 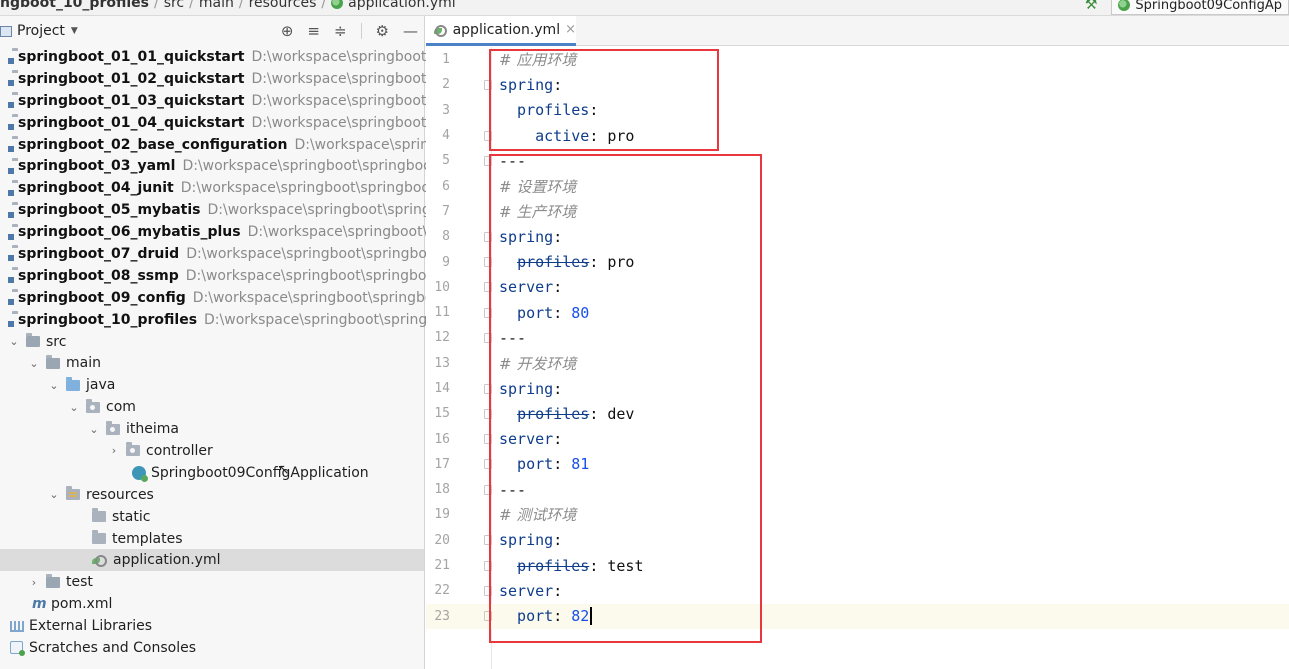 What do you see at coordinates (857, 489) in the screenshot?
I see `code-line: 18 ---` at bounding box center [857, 489].